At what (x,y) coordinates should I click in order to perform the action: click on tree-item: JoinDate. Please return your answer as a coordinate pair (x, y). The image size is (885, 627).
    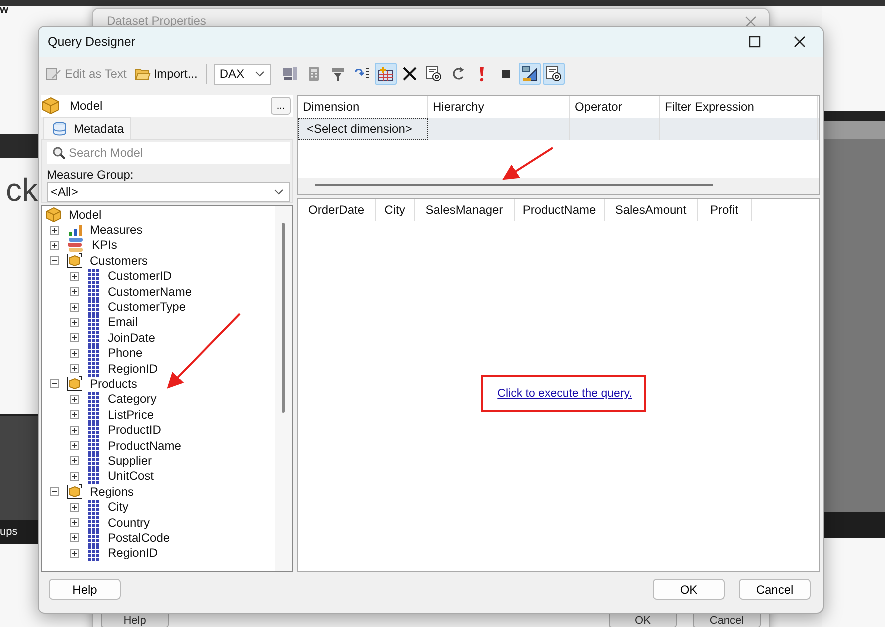
    Looking at the image, I should click on (132, 337).